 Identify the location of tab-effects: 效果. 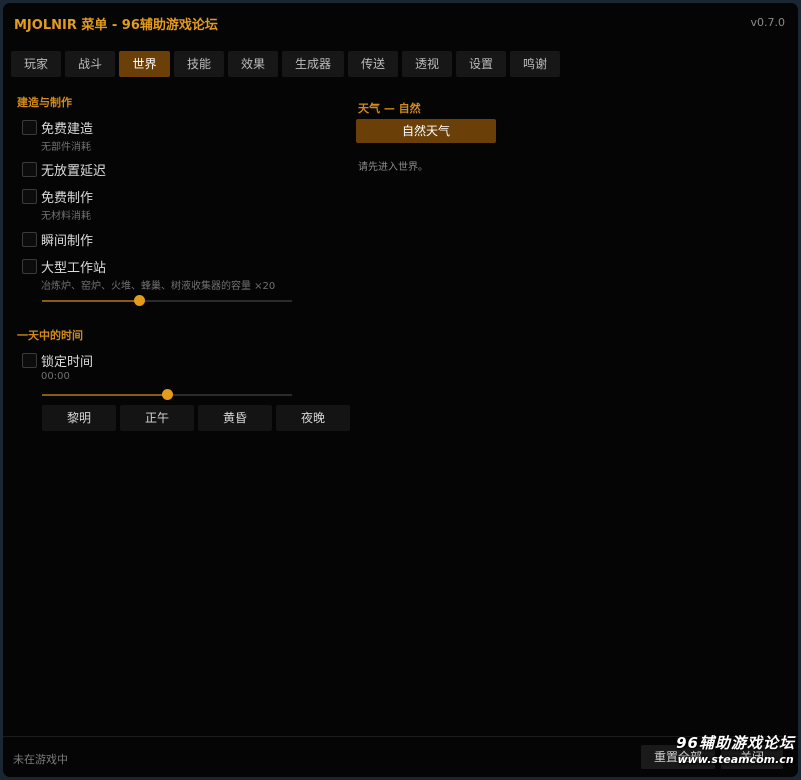
(253, 64).